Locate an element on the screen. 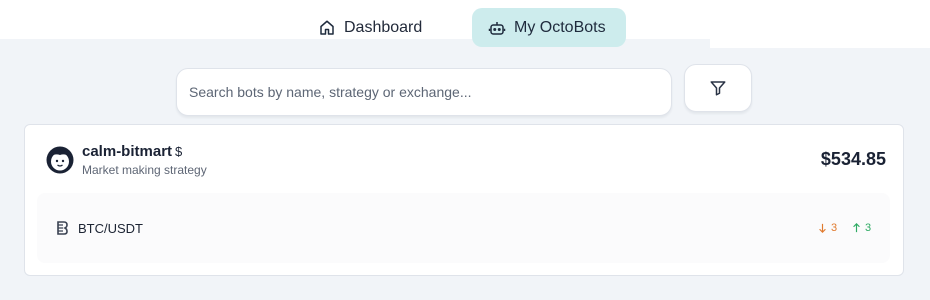  search-box is located at coordinates (424, 92).